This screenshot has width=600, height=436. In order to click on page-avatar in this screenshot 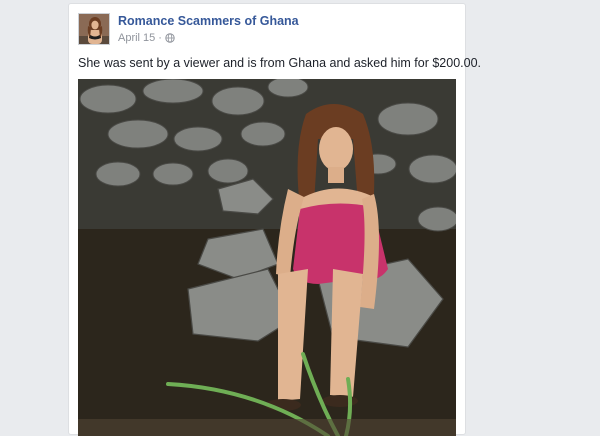, I will do `click(94, 29)`.